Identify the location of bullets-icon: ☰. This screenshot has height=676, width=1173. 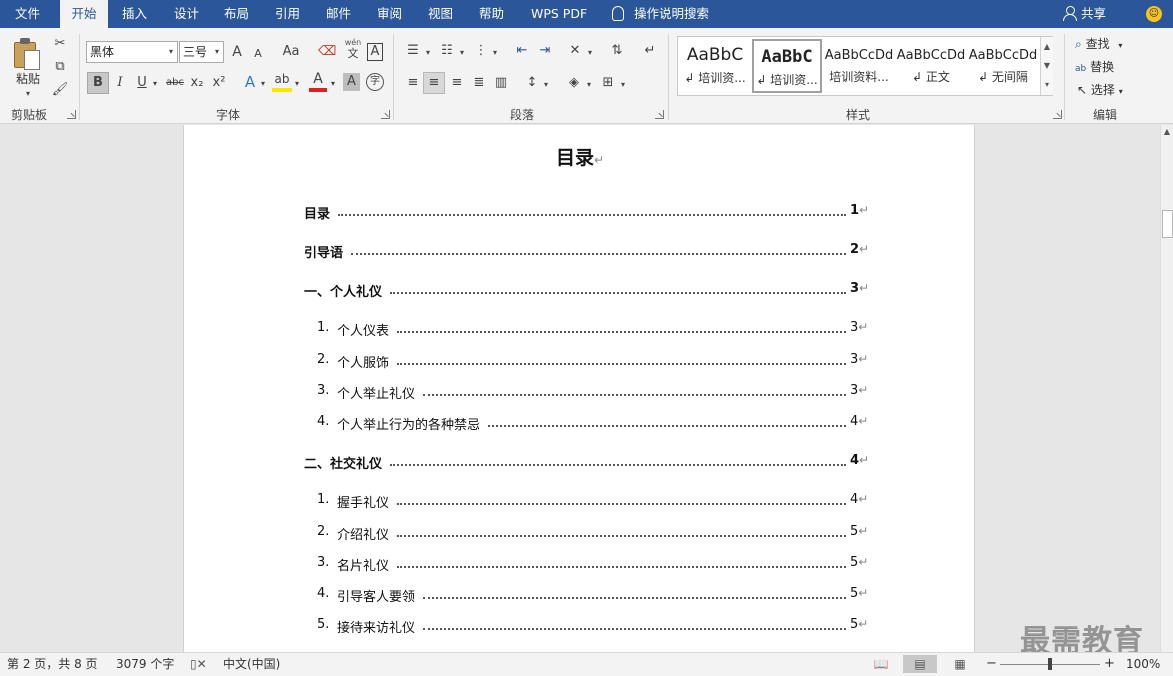
(413, 51).